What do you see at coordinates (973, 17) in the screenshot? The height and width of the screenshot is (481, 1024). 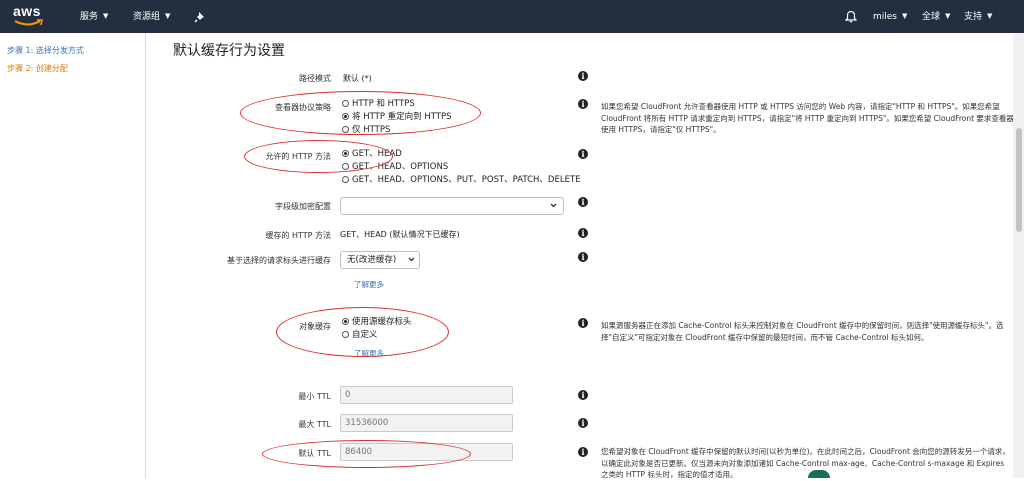 I see `support-label: 支持` at bounding box center [973, 17].